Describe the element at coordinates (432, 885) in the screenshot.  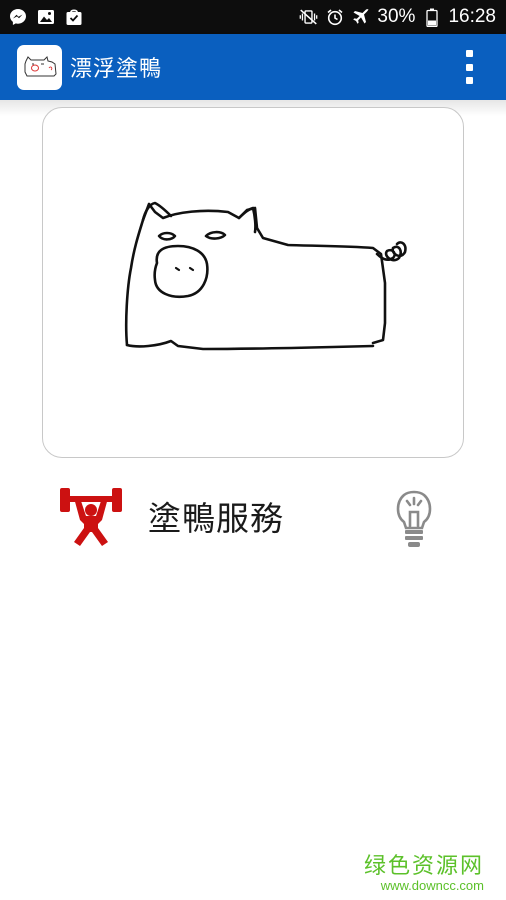
I see `watermark-url: www.downcc.com` at that location.